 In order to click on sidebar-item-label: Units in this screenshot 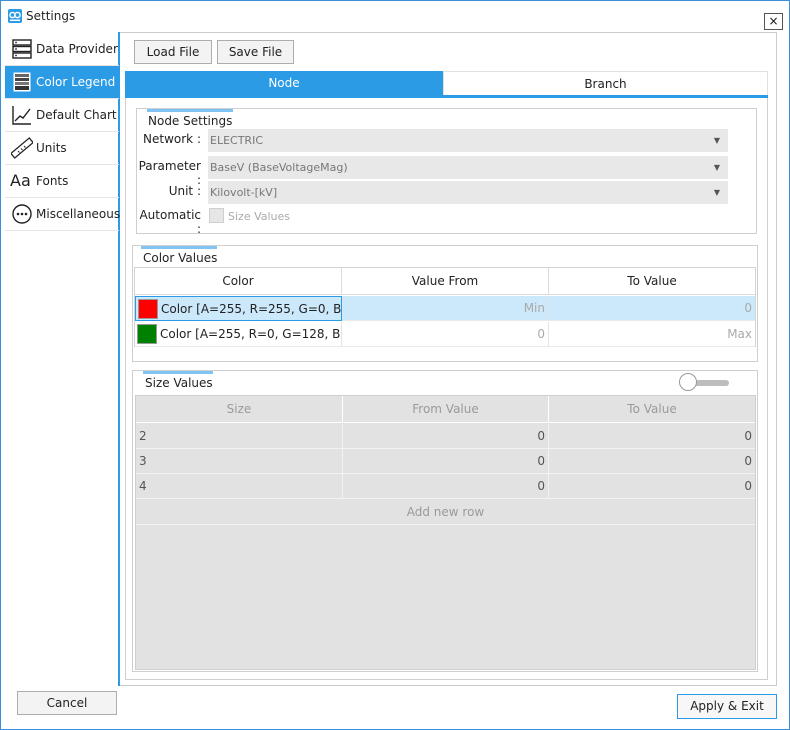, I will do `click(51, 148)`.